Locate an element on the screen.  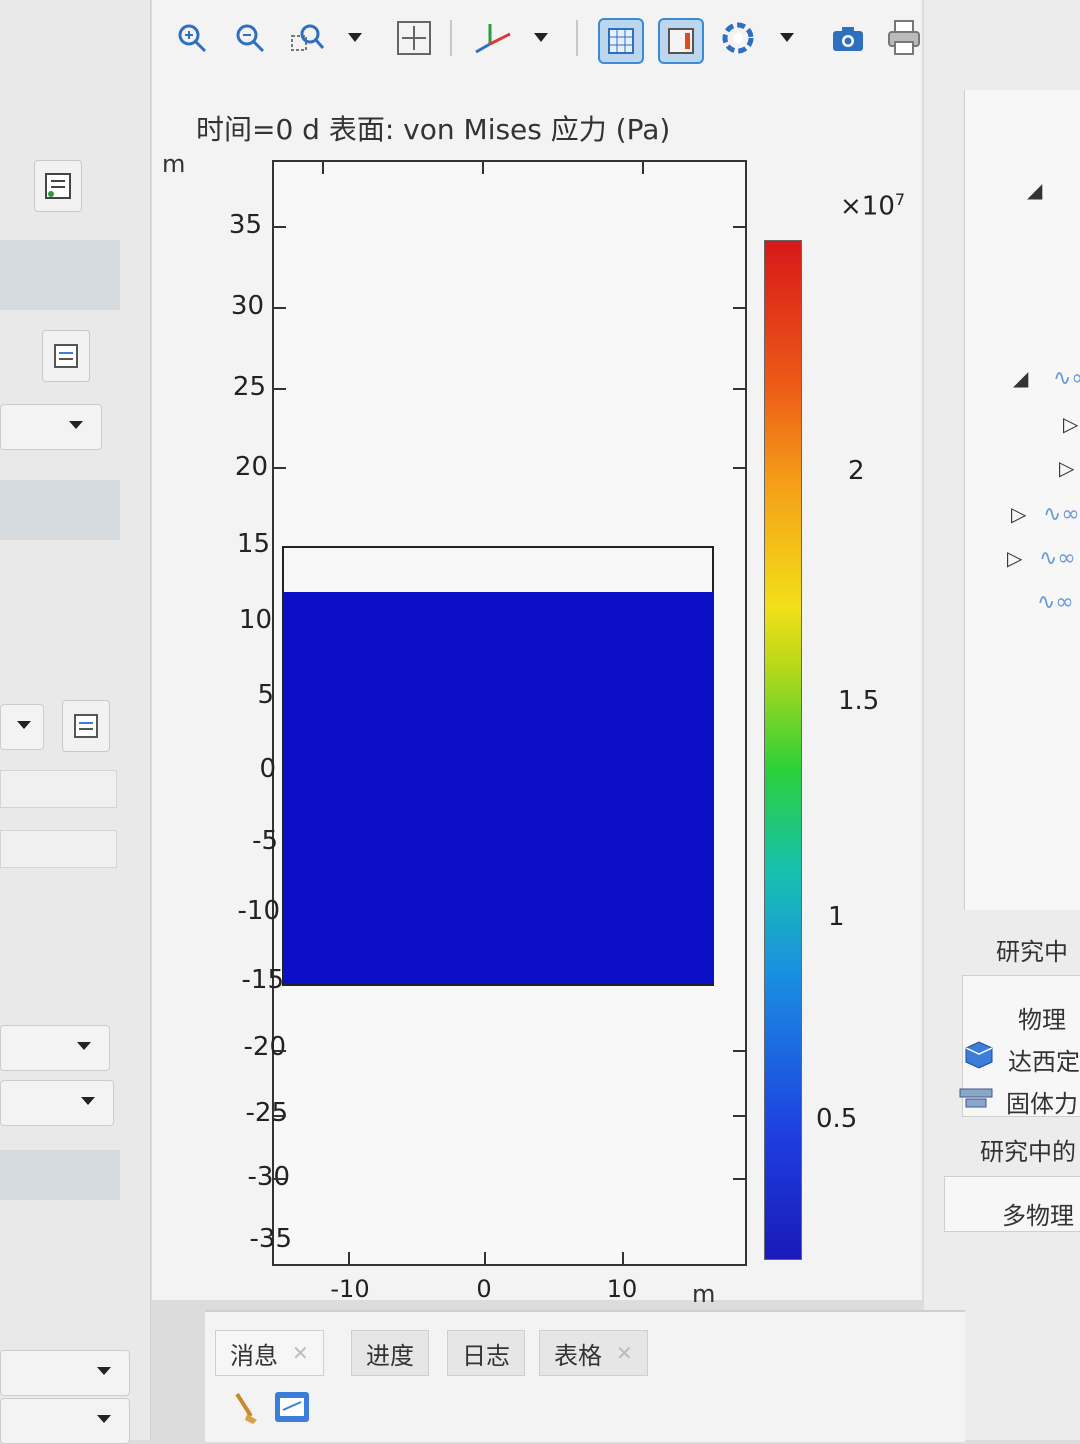
zoom-extents-icon is located at coordinates (414, 38).